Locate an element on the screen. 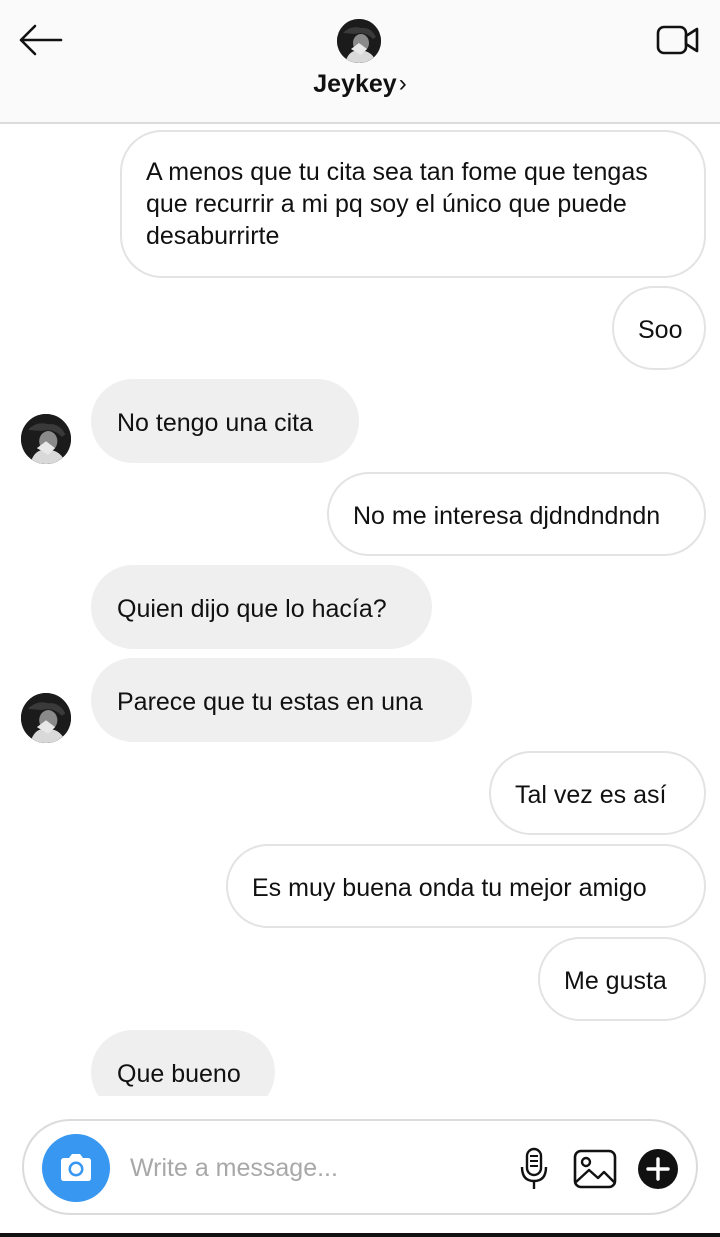 The height and width of the screenshot is (1237, 720). message-text: Que bueno is located at coordinates (179, 1074).